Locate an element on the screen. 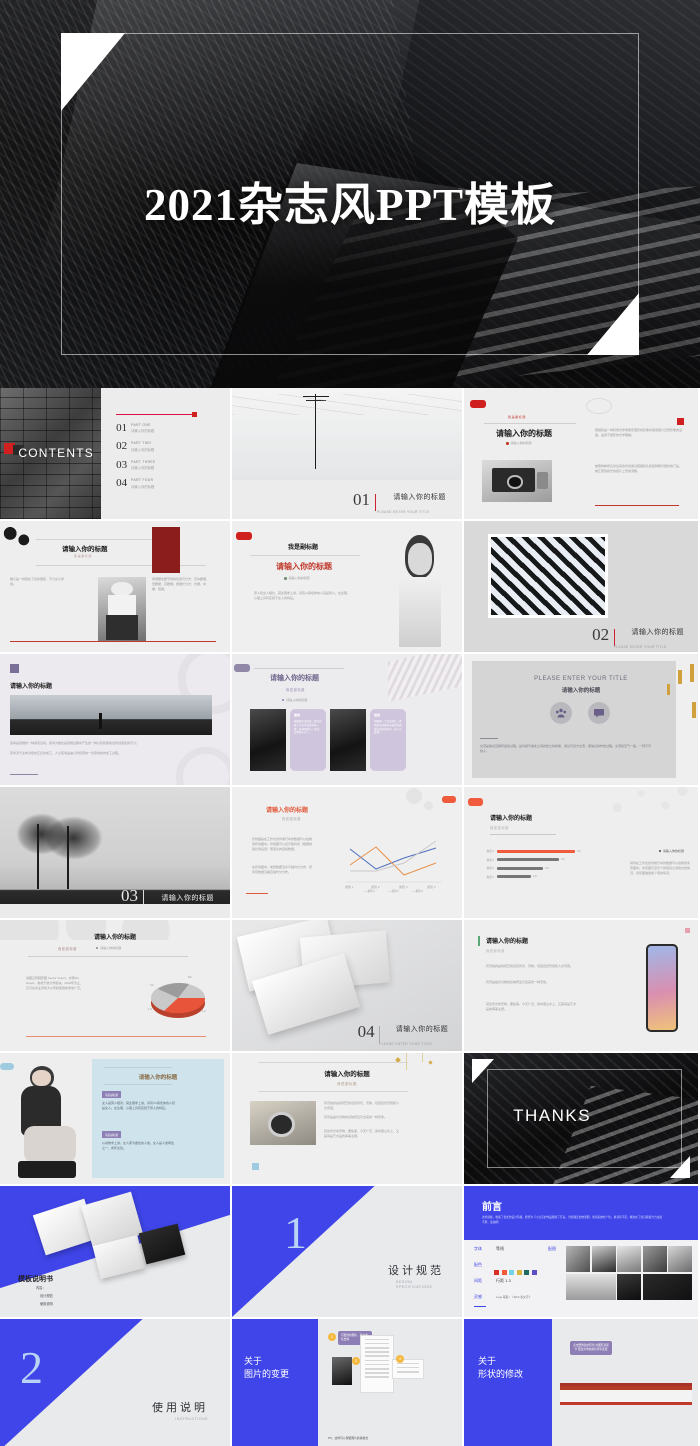  barchart-subtitle: 我是副标题 is located at coordinates (499, 828).